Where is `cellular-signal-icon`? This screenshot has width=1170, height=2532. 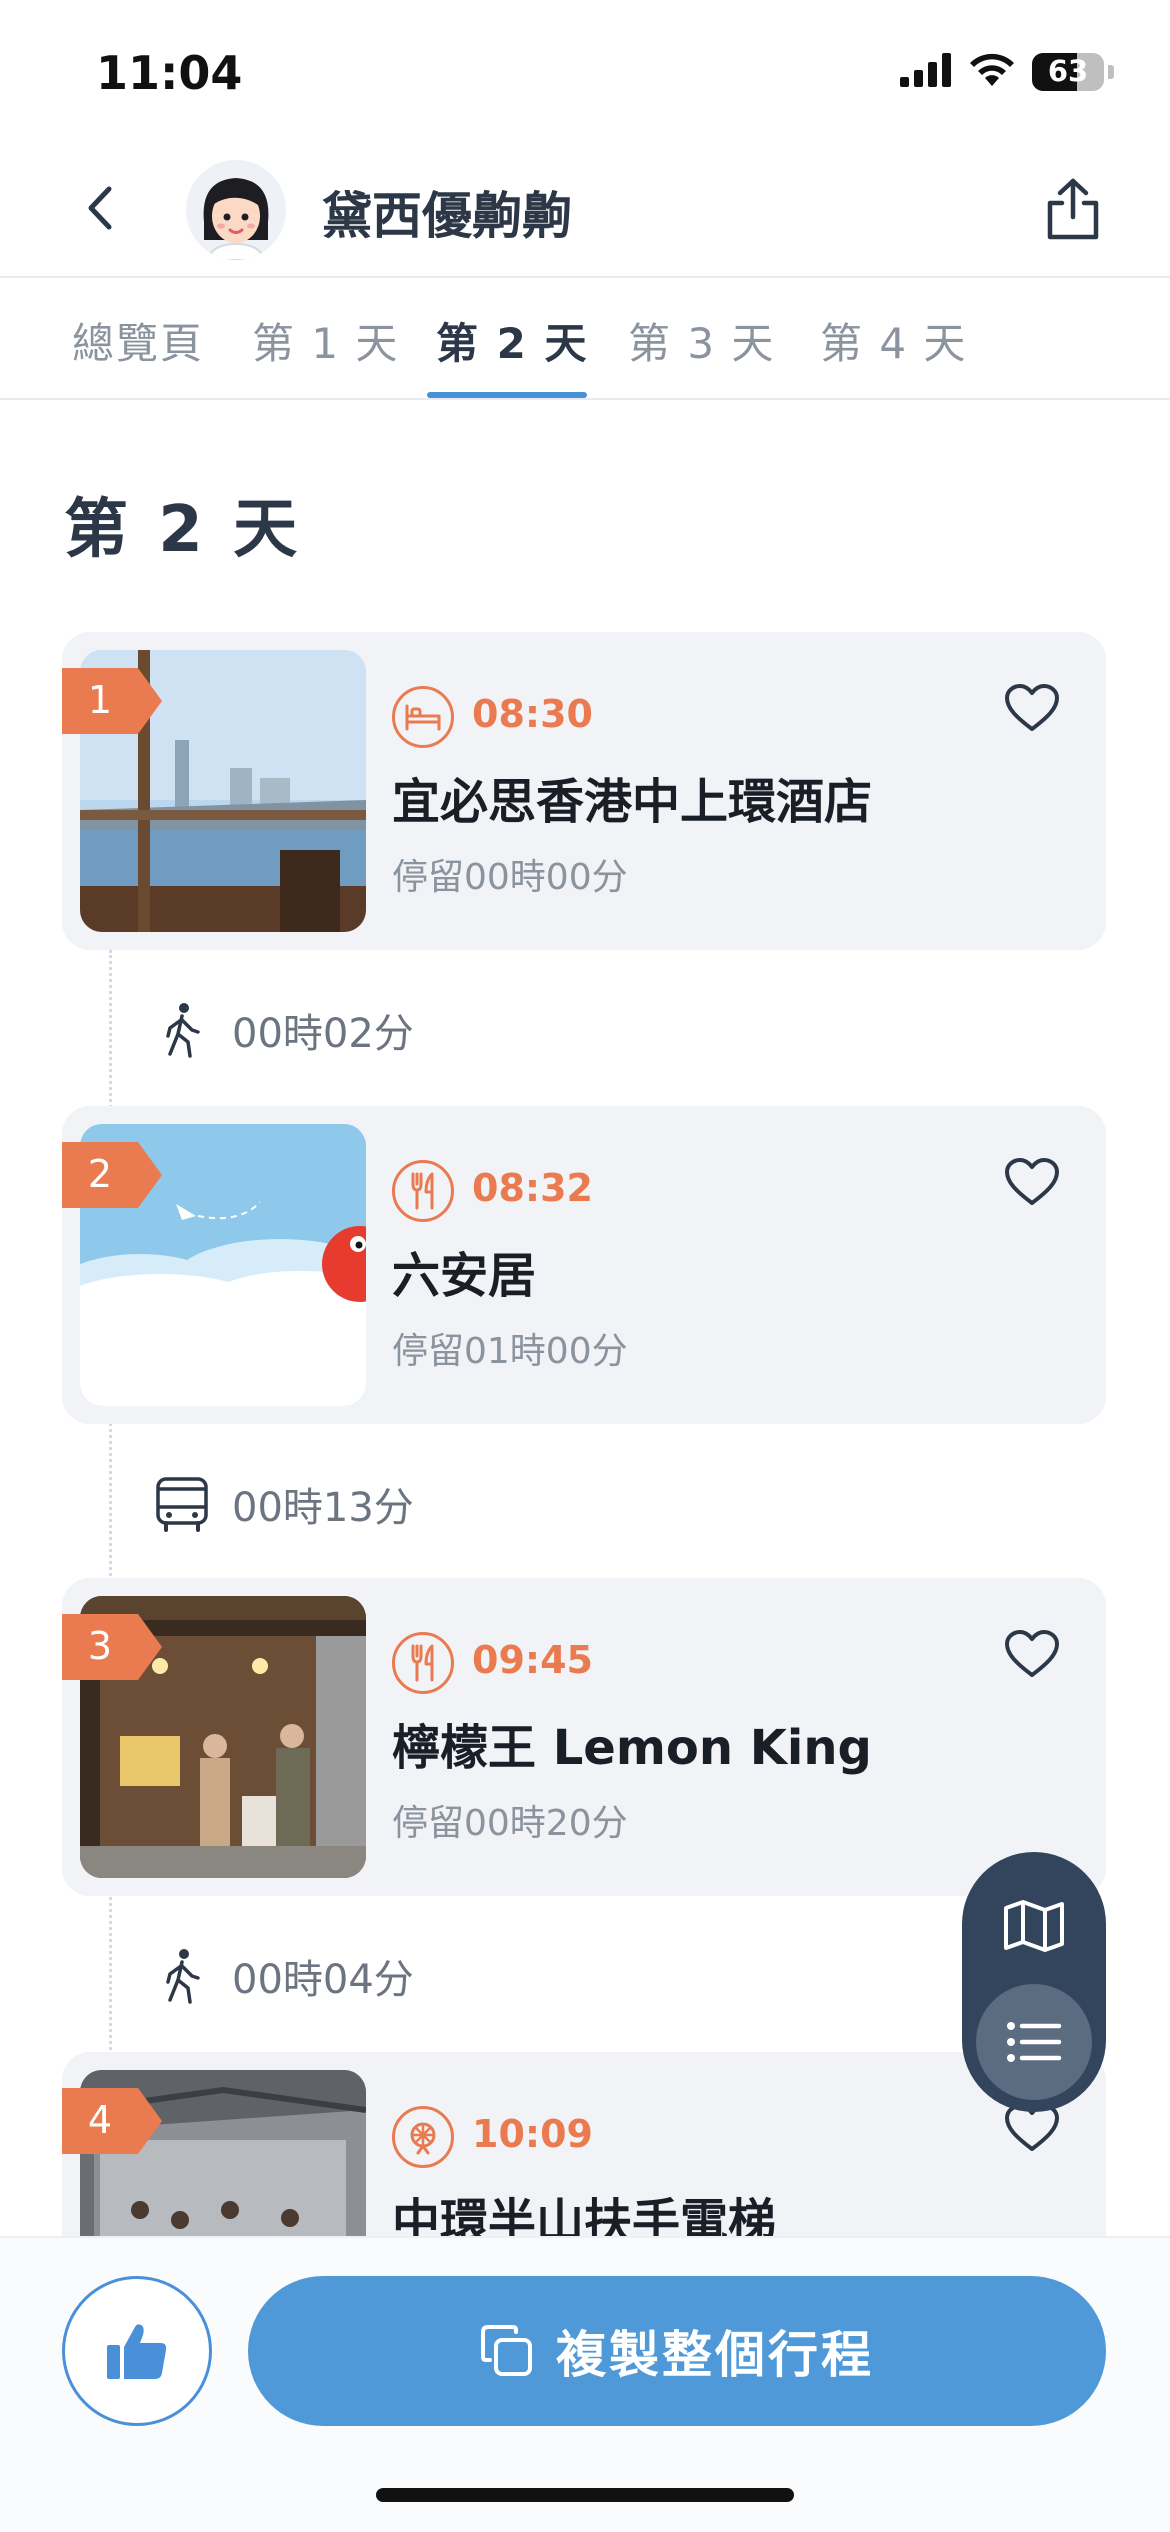 cellular-signal-icon is located at coordinates (926, 72).